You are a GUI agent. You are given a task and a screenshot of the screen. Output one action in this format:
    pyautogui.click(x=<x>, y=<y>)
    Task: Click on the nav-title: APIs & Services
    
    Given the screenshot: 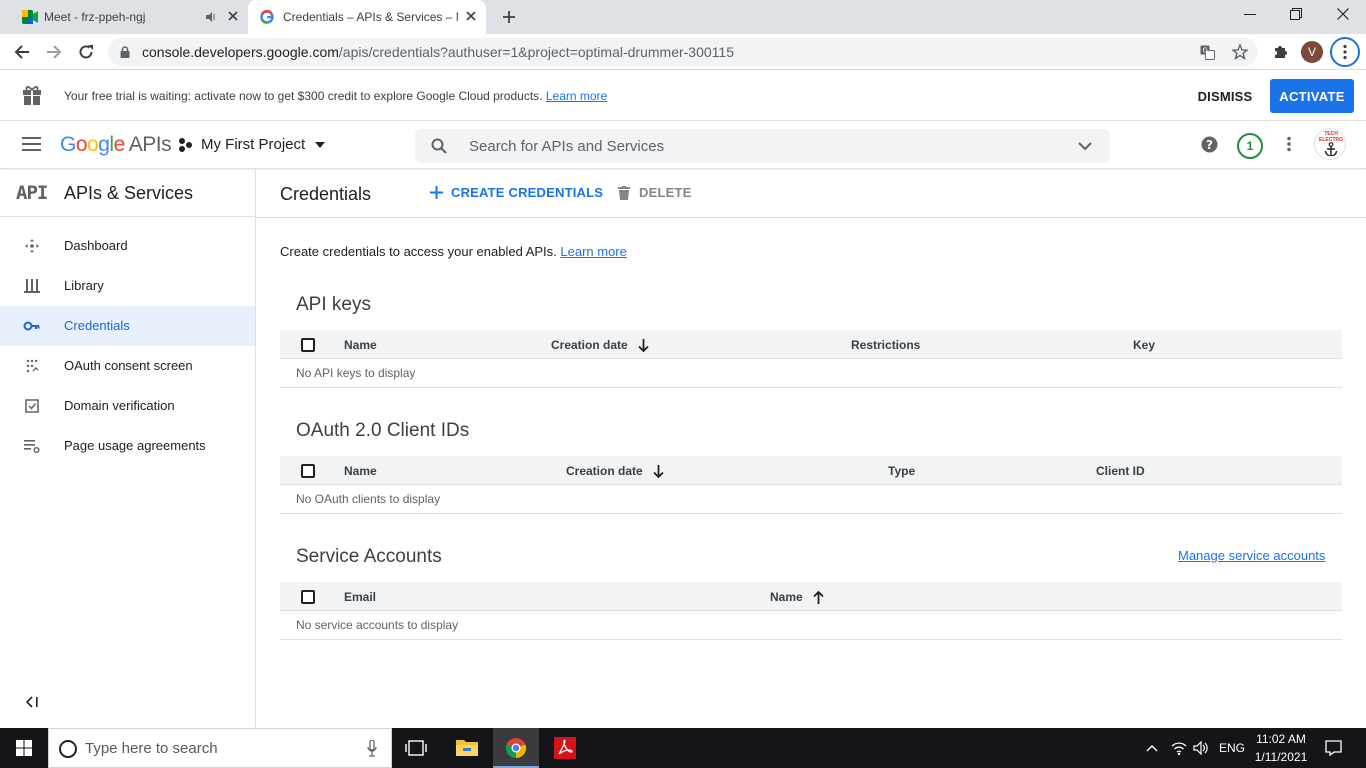 What is the action you would take?
    pyautogui.click(x=129, y=193)
    